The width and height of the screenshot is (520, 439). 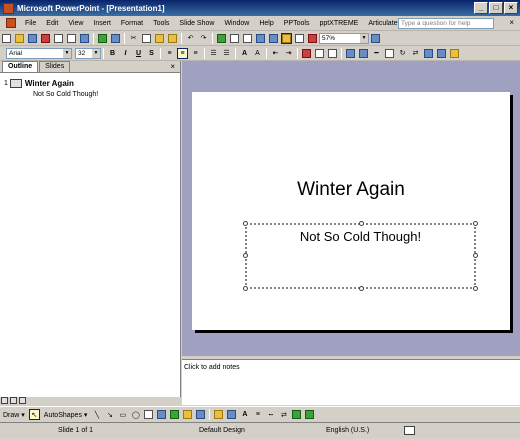 What do you see at coordinates (19, 38) in the screenshot?
I see `open-icon` at bounding box center [19, 38].